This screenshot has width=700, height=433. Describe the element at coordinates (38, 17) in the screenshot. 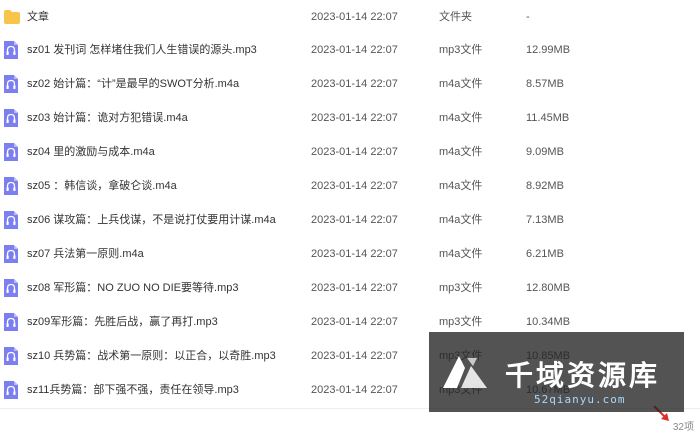

I see `file-name: 文章` at that location.